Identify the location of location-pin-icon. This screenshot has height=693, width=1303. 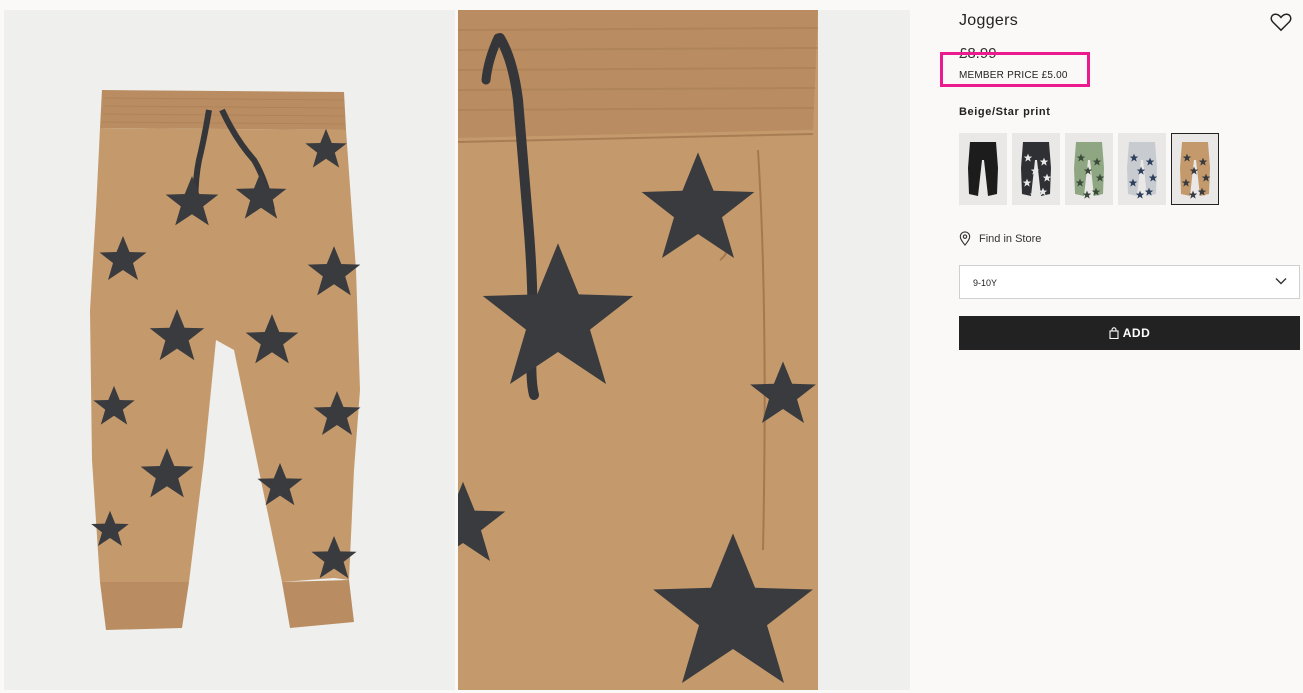
(965, 238).